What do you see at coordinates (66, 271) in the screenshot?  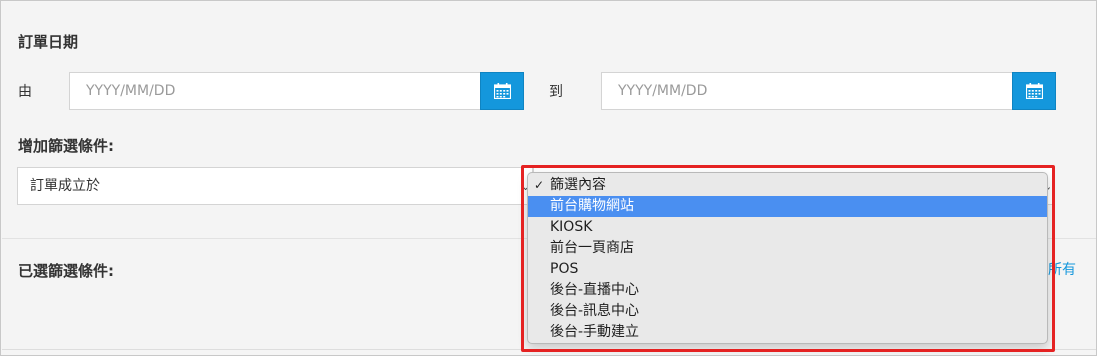 I see `selected-filters-title: 已選篩選條件:` at bounding box center [66, 271].